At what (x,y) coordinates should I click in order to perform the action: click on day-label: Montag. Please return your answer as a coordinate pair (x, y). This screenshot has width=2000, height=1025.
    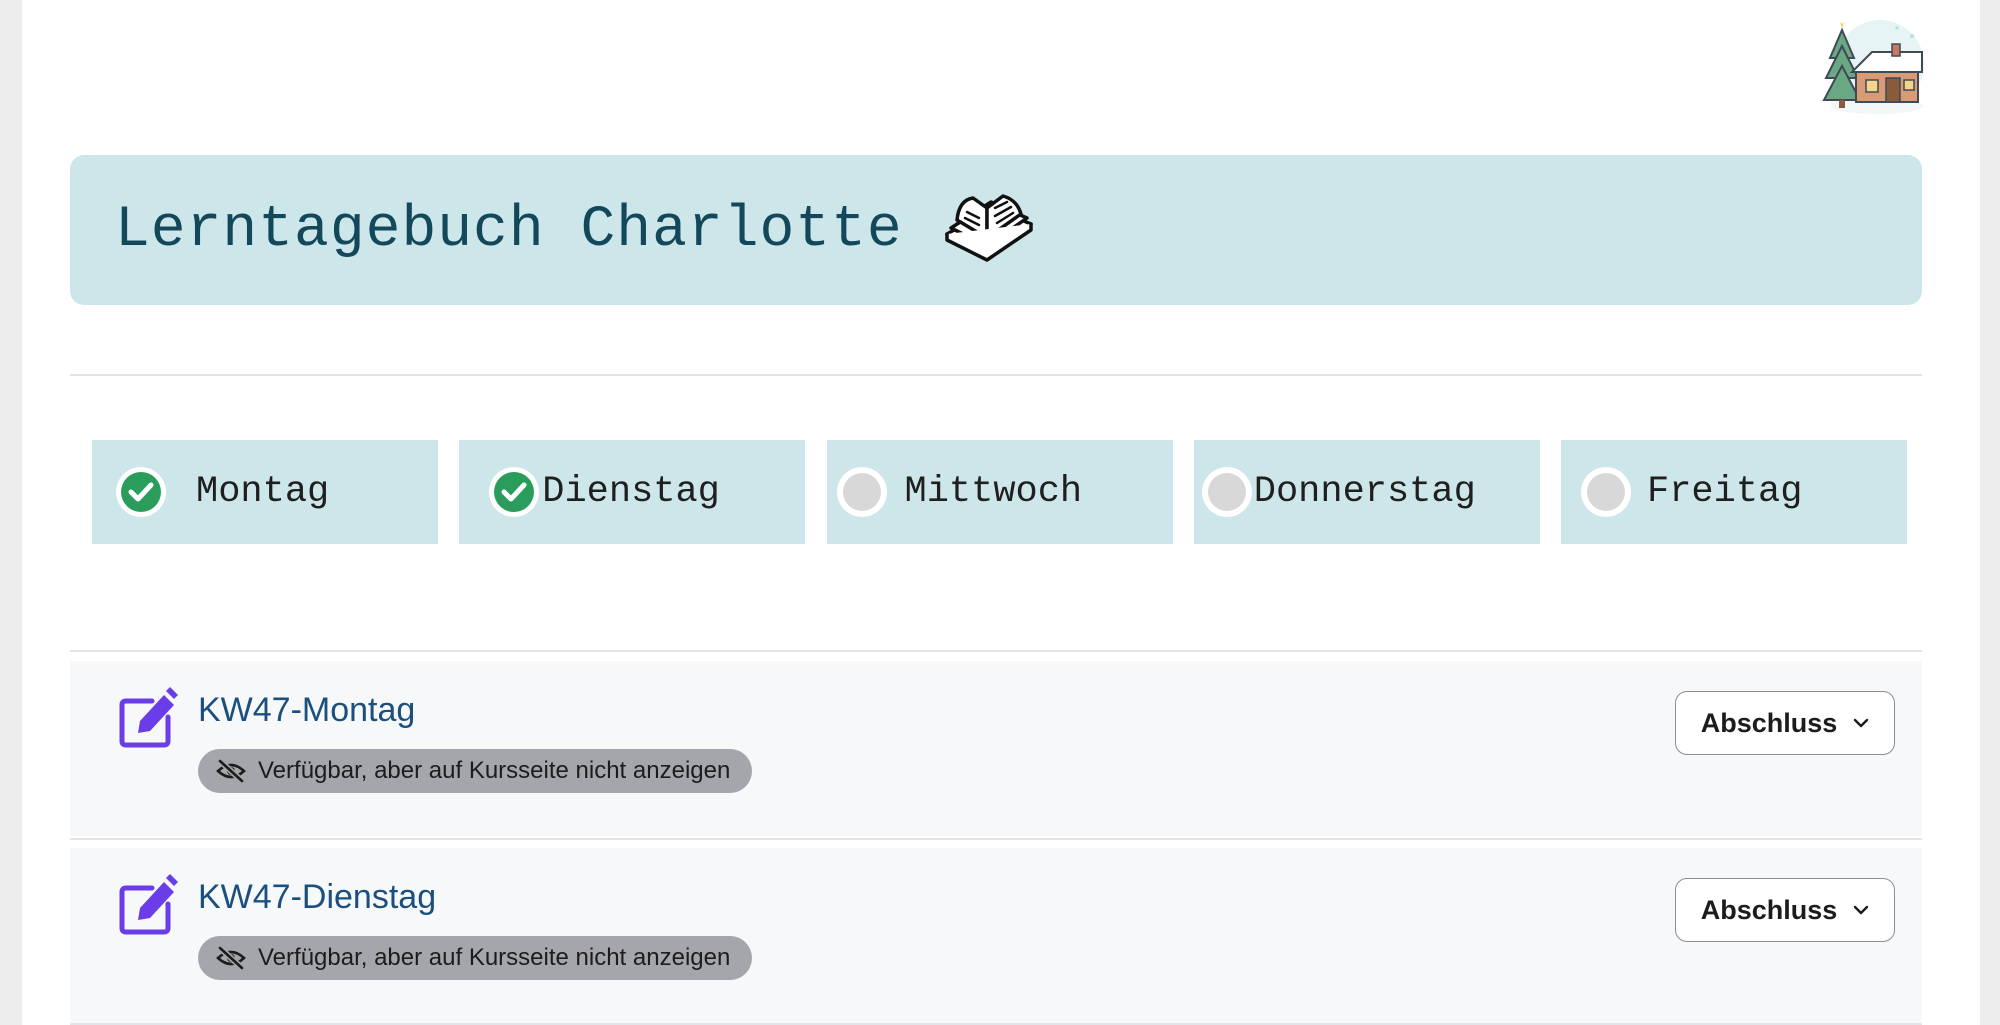
    Looking at the image, I should click on (263, 492).